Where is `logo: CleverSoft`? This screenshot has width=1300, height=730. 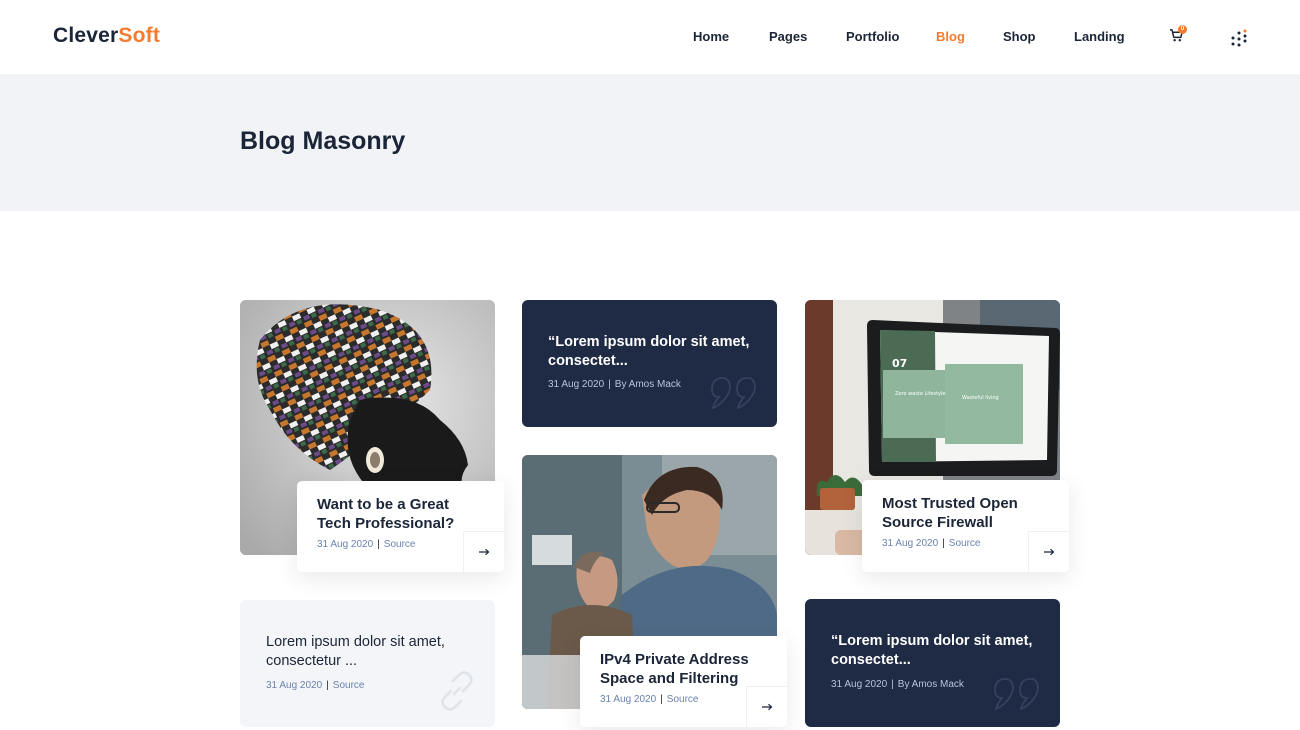 logo: CleverSoft is located at coordinates (106, 36).